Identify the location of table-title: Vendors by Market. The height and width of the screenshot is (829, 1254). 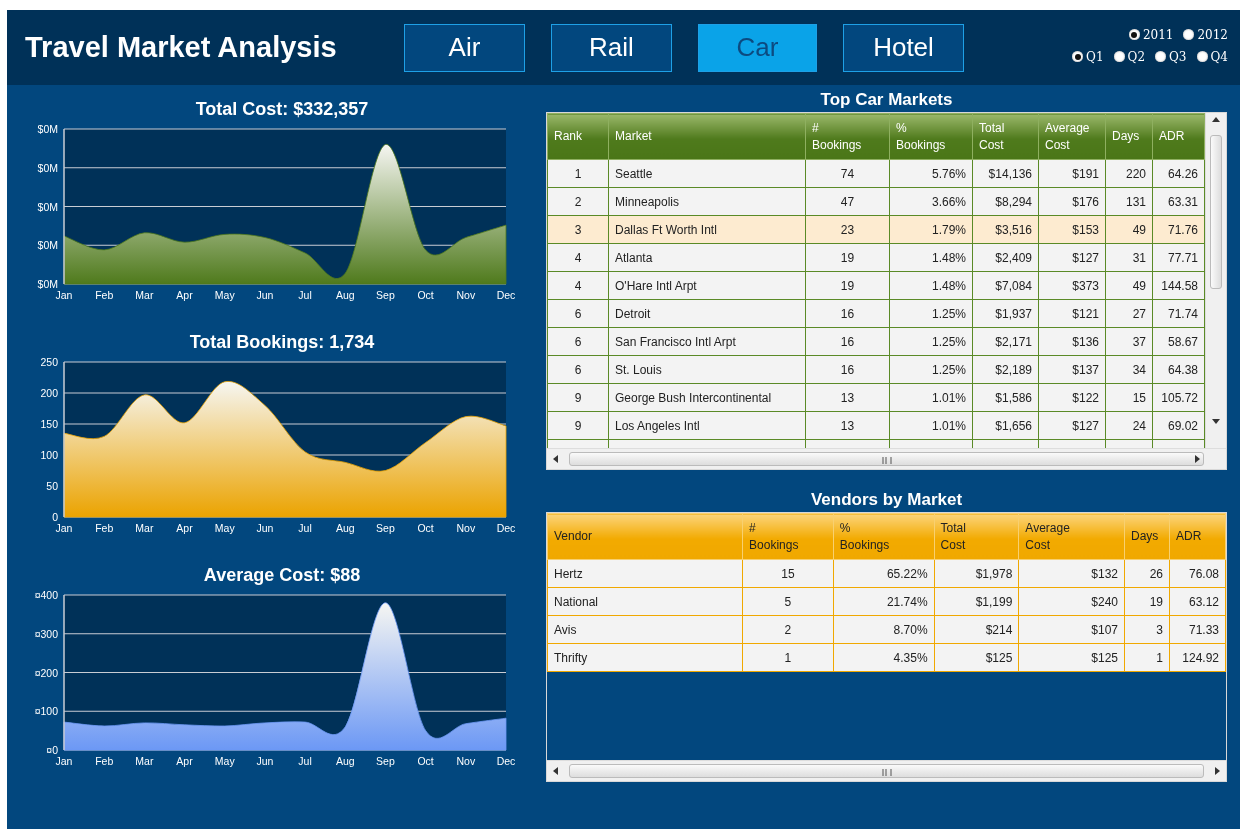
(886, 500).